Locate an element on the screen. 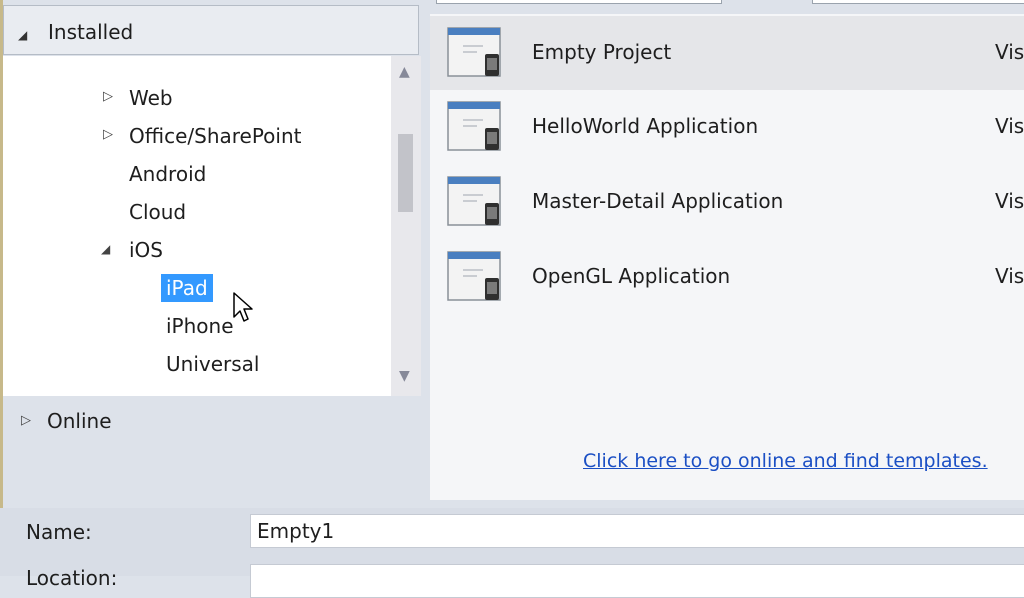 This screenshot has width=1024, height=598. search-box-edge is located at coordinates (918, 2).